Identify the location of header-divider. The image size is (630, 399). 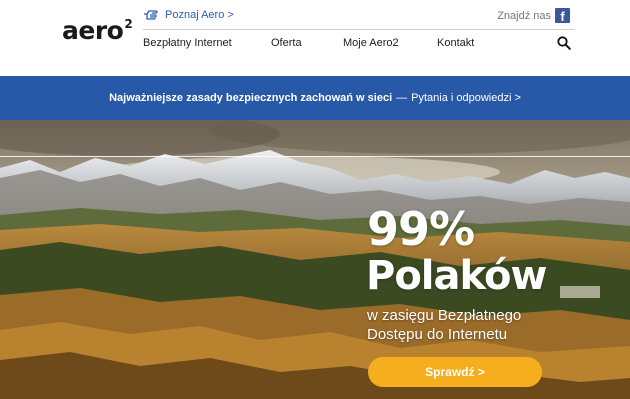
(359, 29).